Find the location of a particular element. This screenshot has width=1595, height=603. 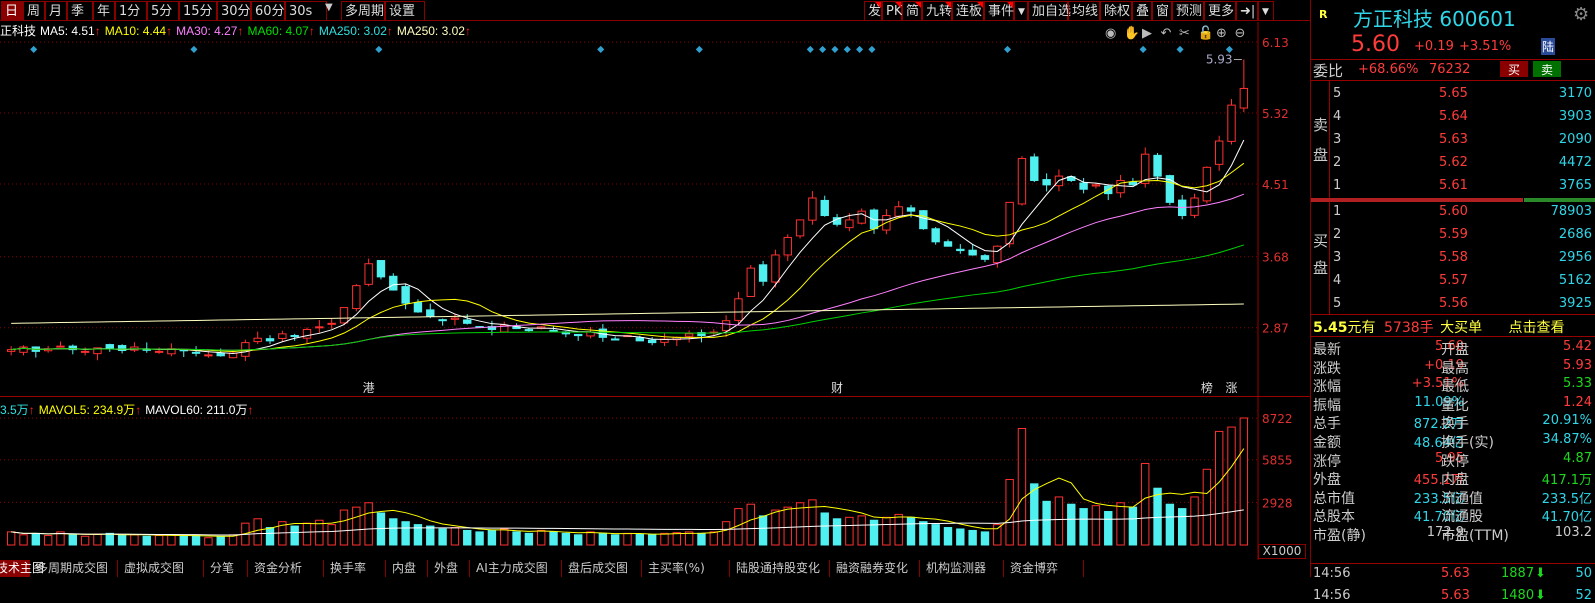

stat-value: 103.2 is located at coordinates (1573, 532).